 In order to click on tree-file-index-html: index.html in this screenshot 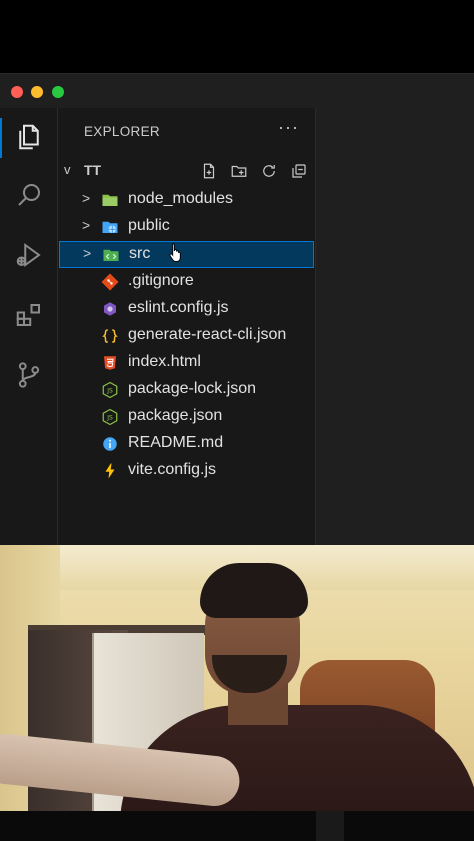, I will do `click(187, 362)`.